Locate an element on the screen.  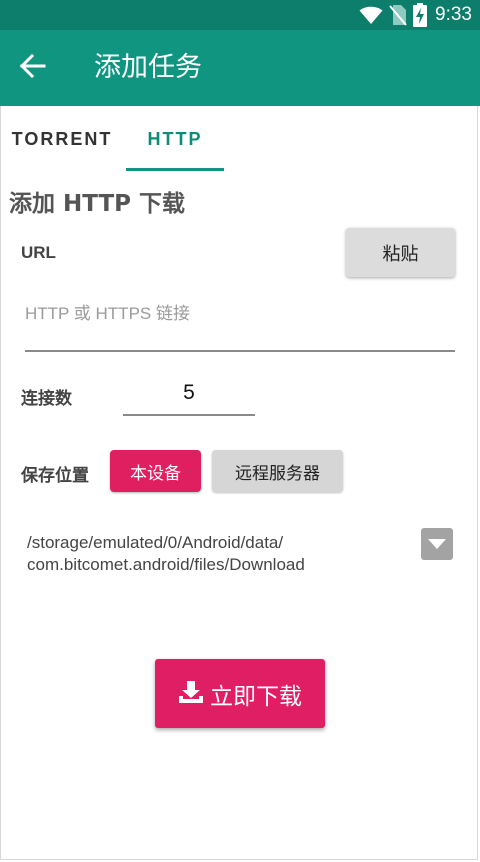
download-now-button: 立即下载 is located at coordinates (240, 693).